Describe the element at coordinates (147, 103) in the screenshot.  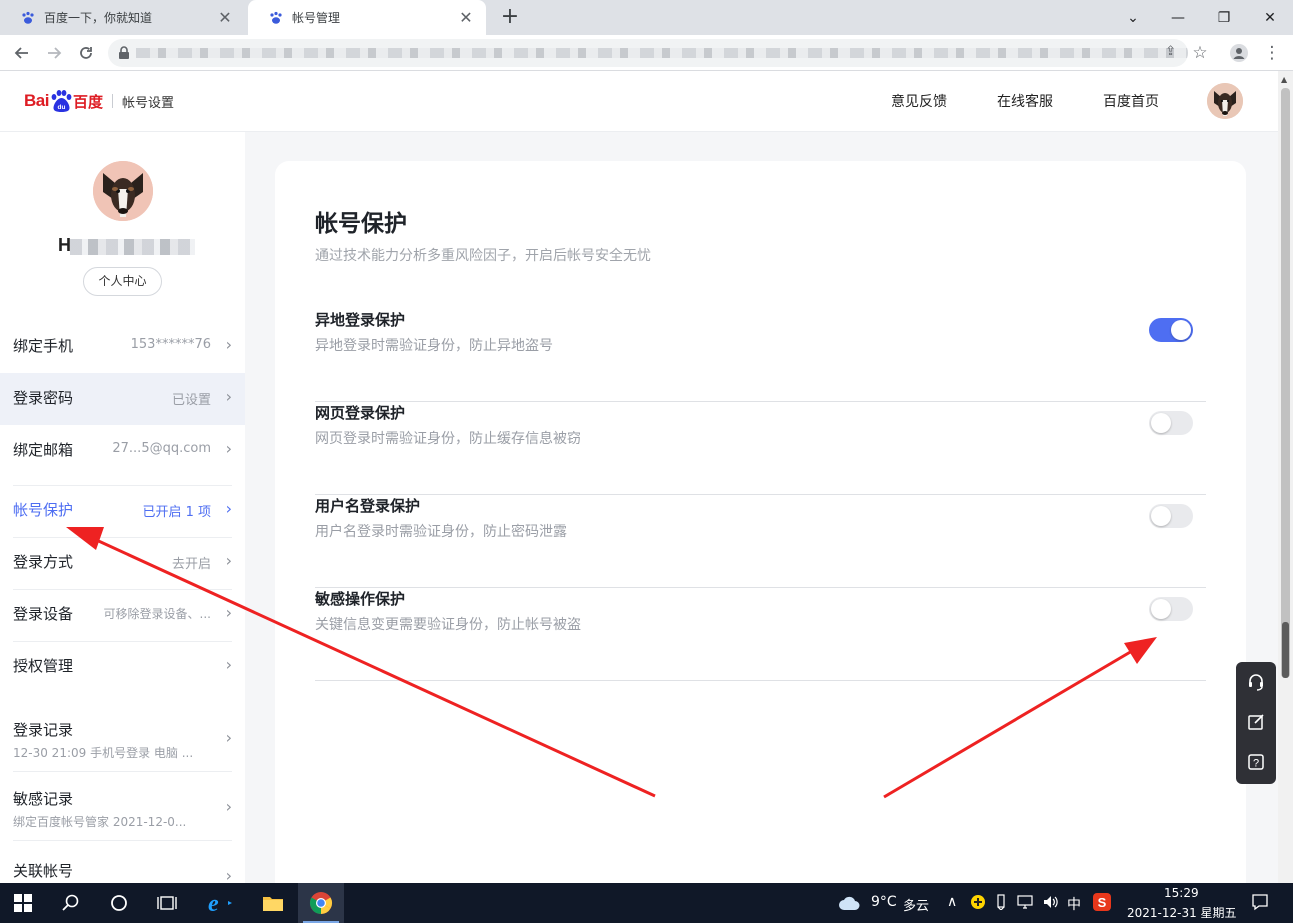
I see `logo-subtitle: 帐号设置` at that location.